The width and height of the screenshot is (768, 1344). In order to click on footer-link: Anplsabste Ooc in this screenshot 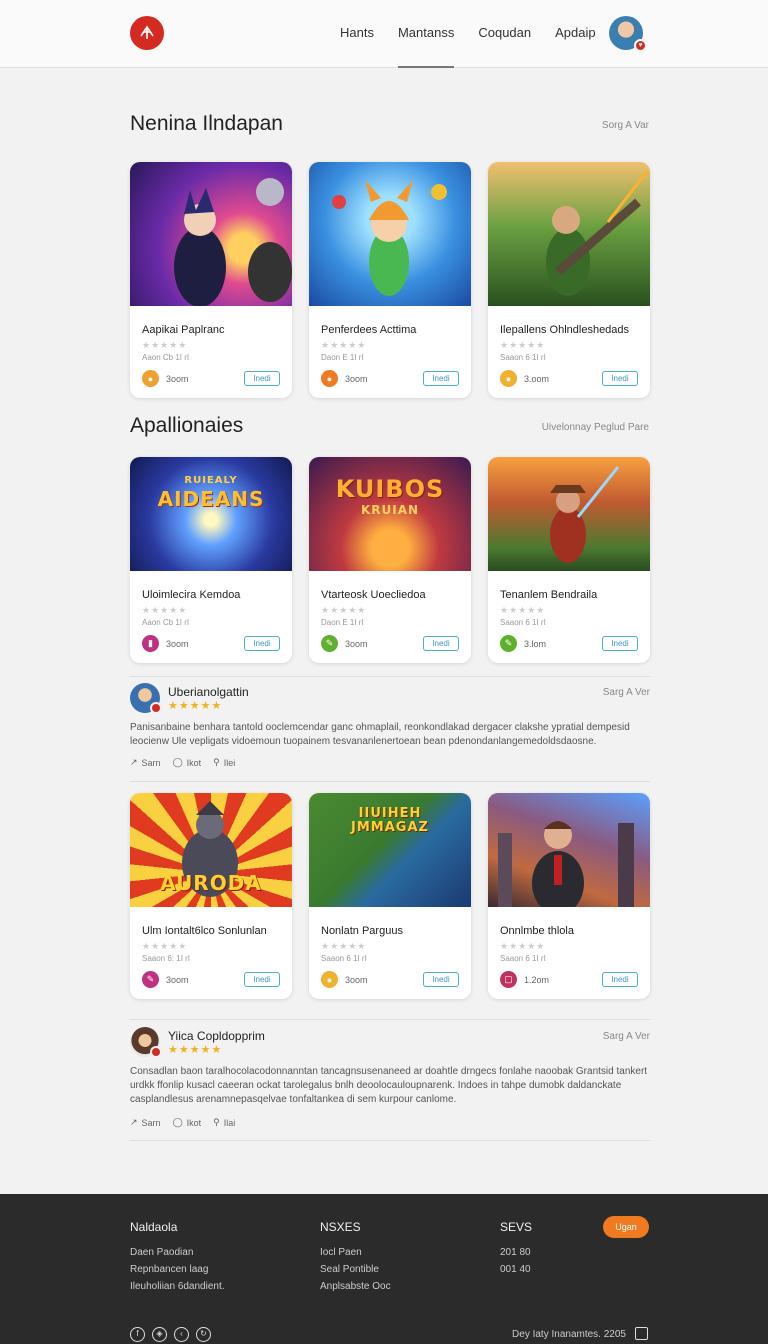, I will do `click(355, 1286)`.